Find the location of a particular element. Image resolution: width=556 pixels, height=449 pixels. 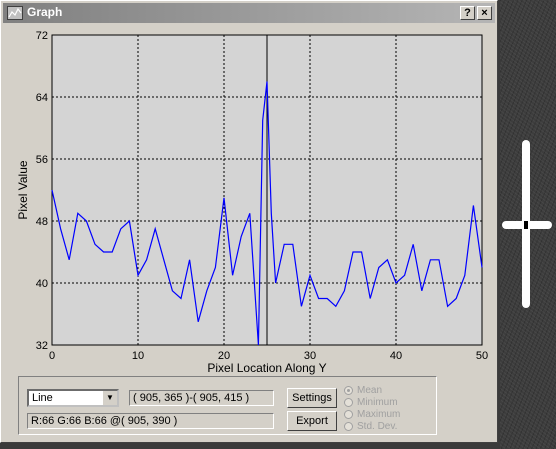

plot-mode-value: Line is located at coordinates (42, 398).